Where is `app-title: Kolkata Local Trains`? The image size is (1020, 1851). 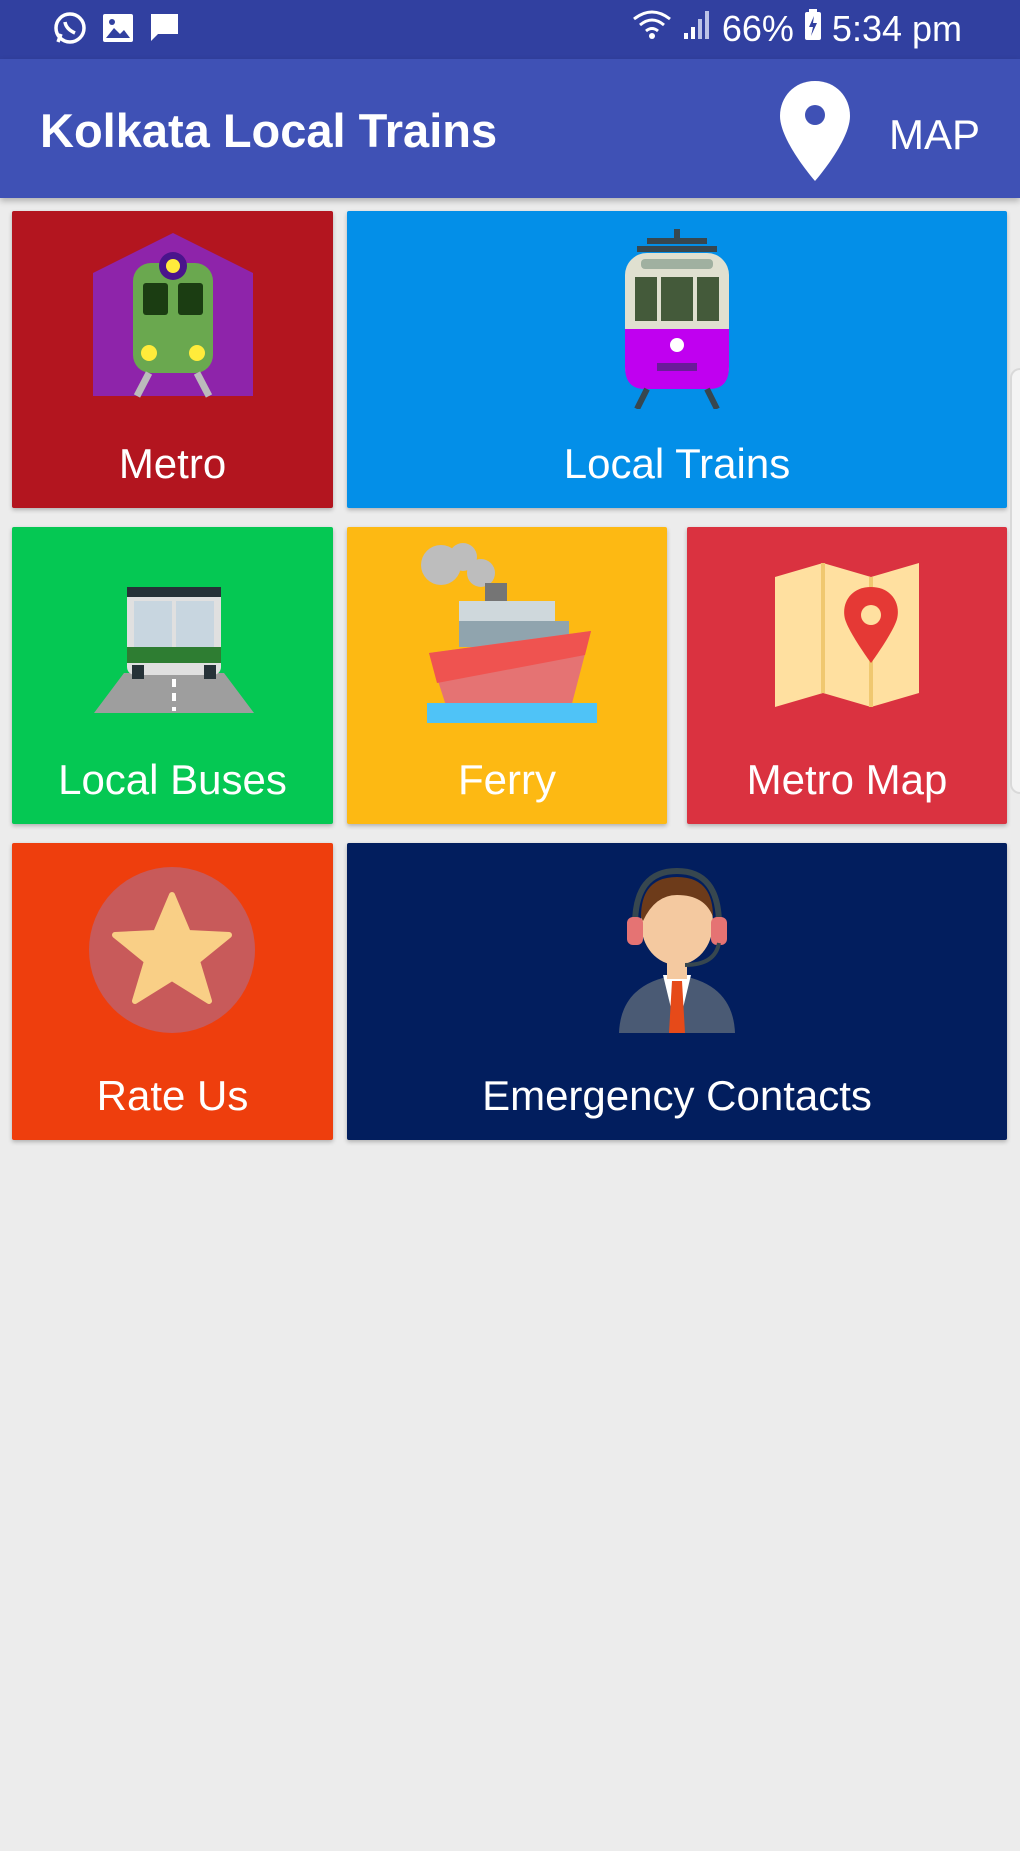
app-title: Kolkata Local Trains is located at coordinates (269, 130).